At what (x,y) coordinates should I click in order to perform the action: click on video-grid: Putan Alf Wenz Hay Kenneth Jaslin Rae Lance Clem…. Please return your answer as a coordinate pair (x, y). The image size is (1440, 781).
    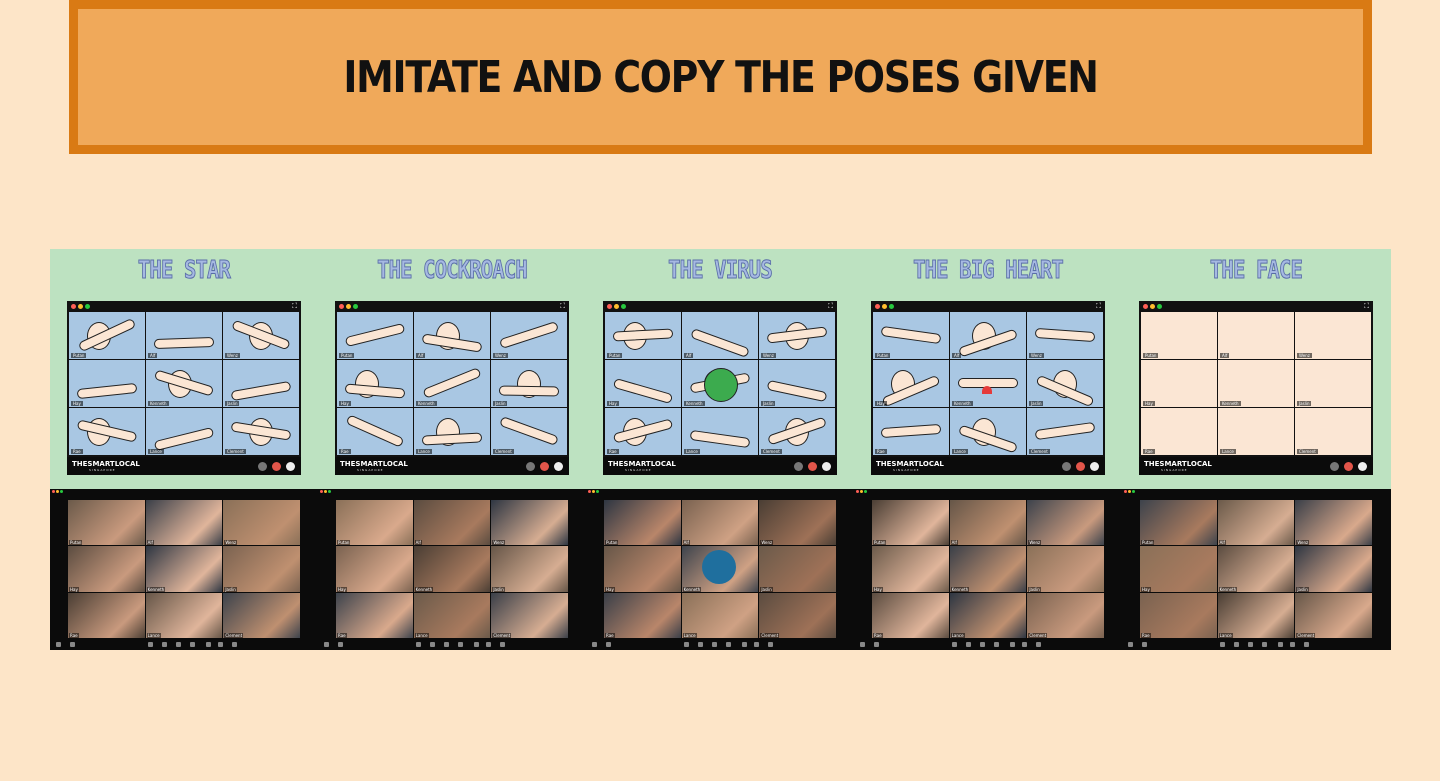
    Looking at the image, I should click on (452, 383).